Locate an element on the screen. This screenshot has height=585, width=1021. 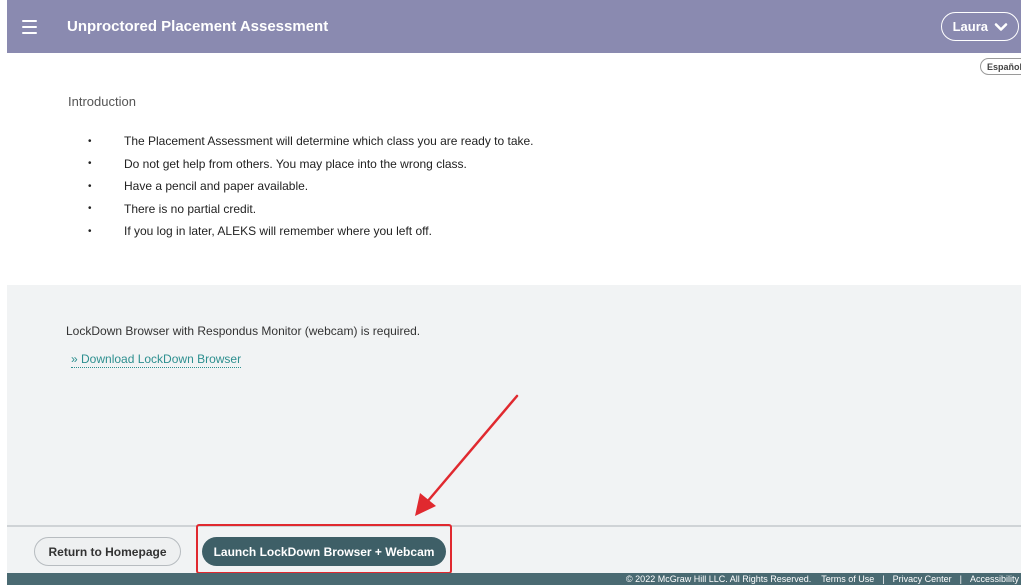
top-header: Unproctored Placement Assessment Laura is located at coordinates (514, 26).